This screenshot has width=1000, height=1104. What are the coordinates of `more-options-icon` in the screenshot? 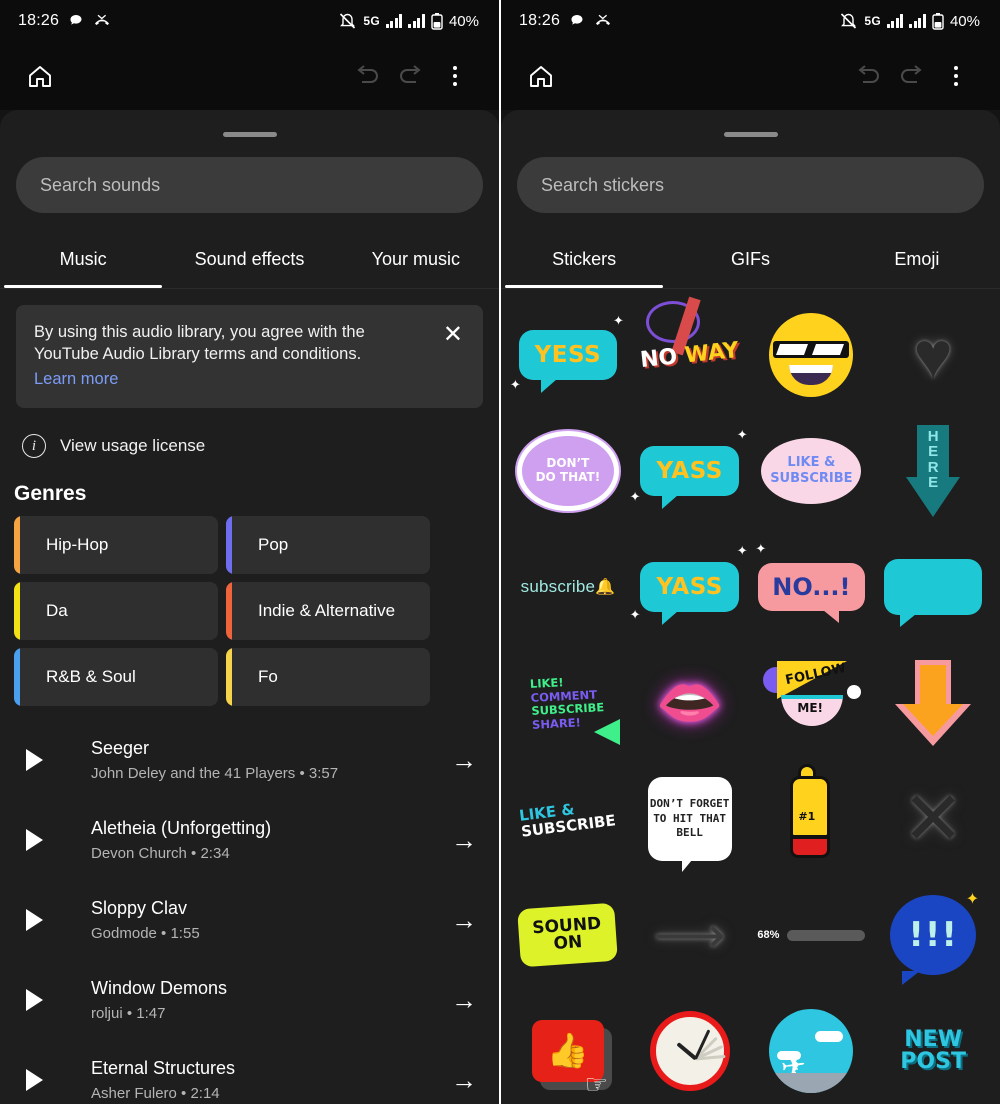 It's located at (455, 76).